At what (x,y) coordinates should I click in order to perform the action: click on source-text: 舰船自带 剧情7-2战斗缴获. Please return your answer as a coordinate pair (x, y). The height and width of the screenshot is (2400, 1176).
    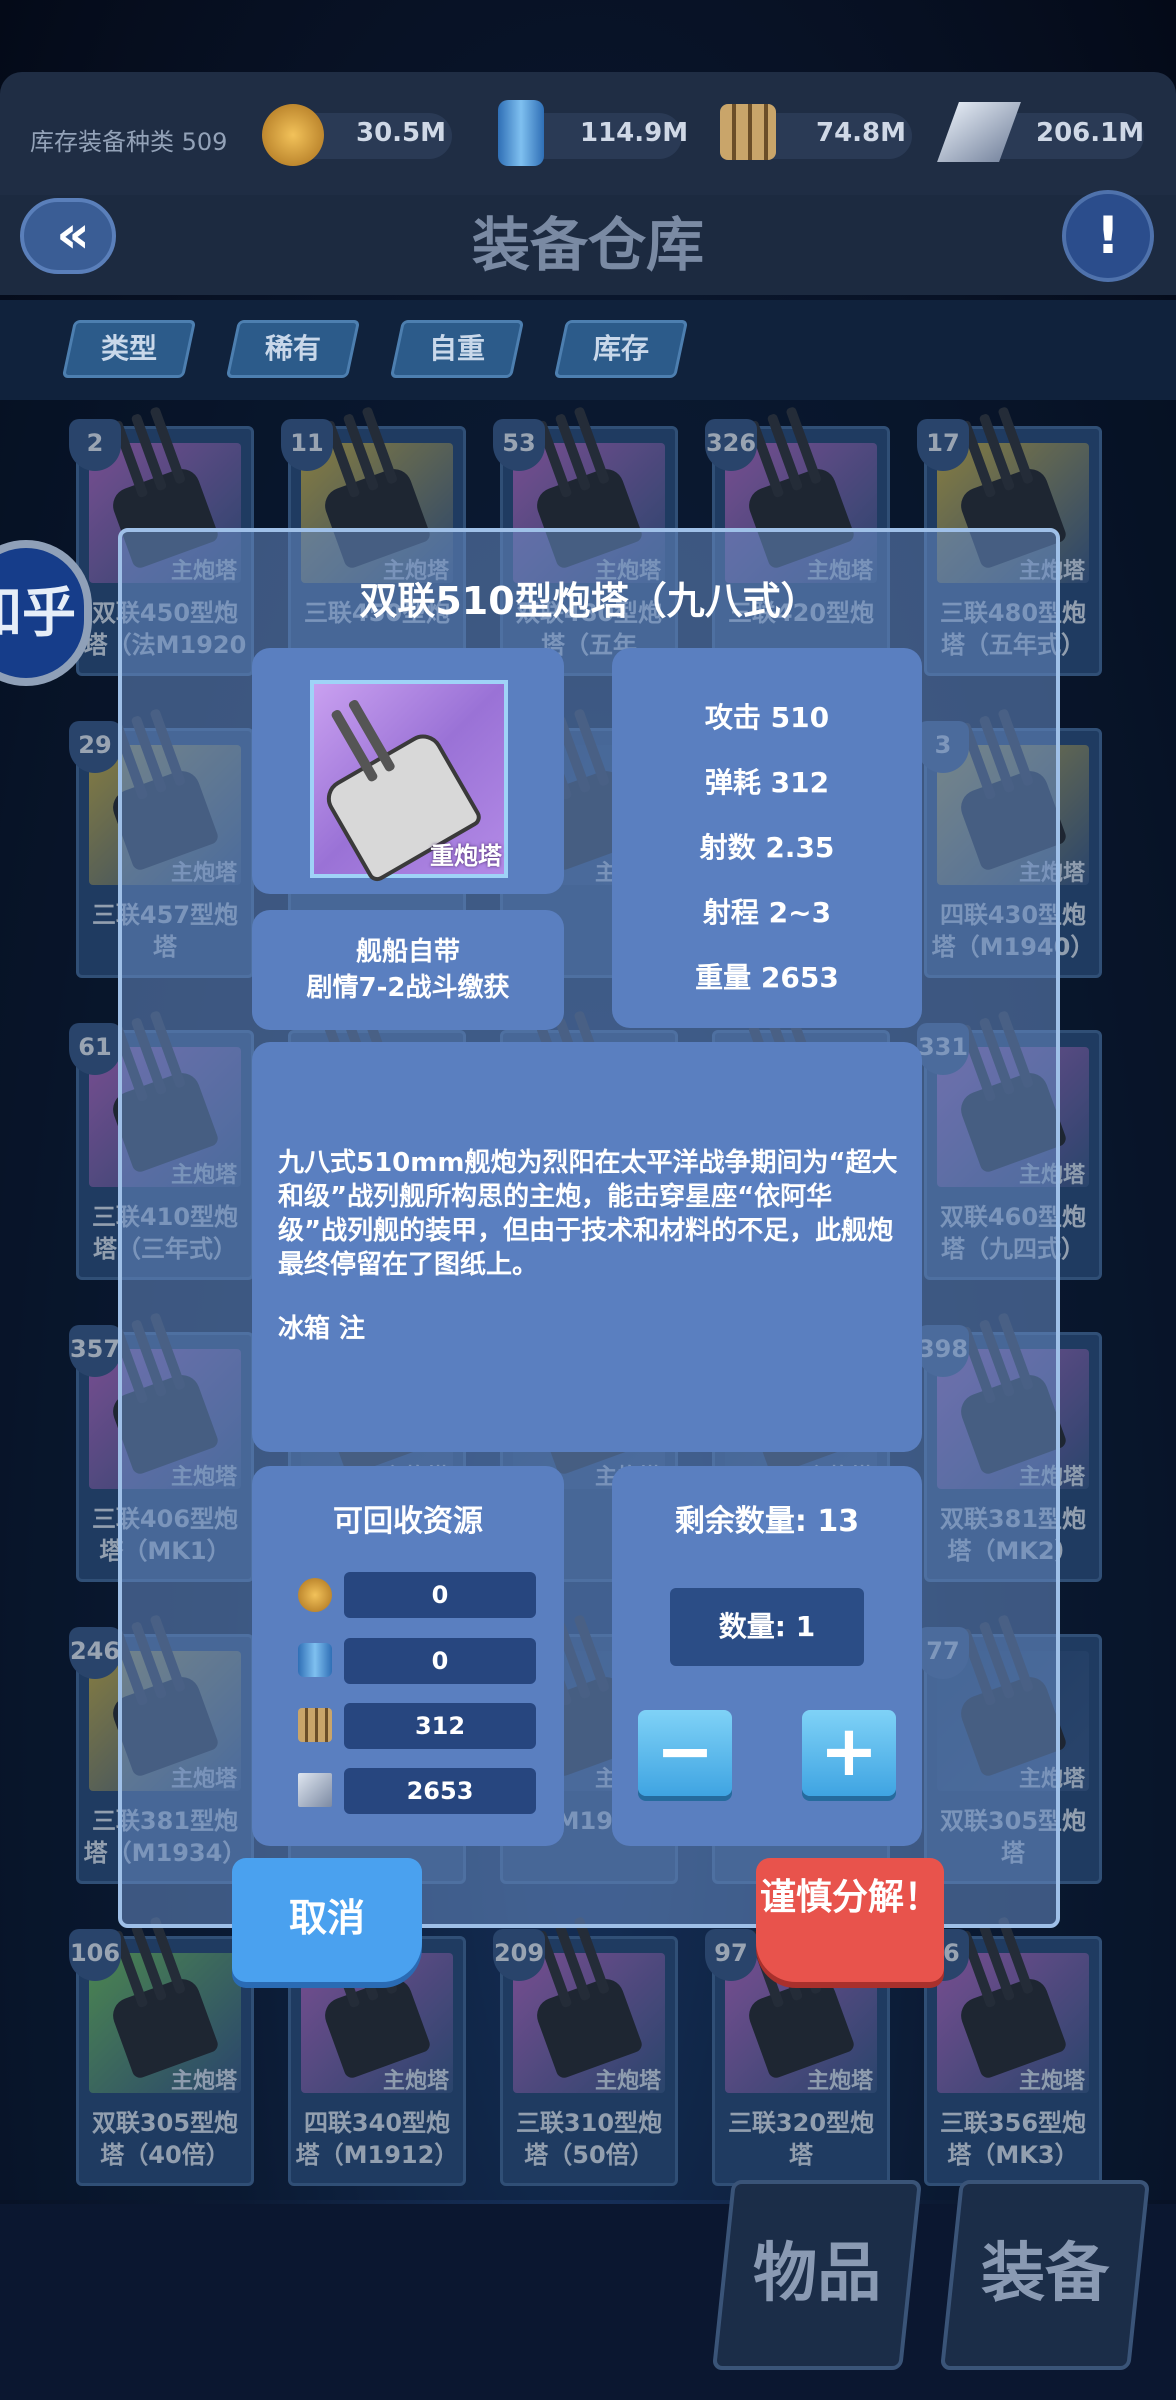
    Looking at the image, I should click on (408, 970).